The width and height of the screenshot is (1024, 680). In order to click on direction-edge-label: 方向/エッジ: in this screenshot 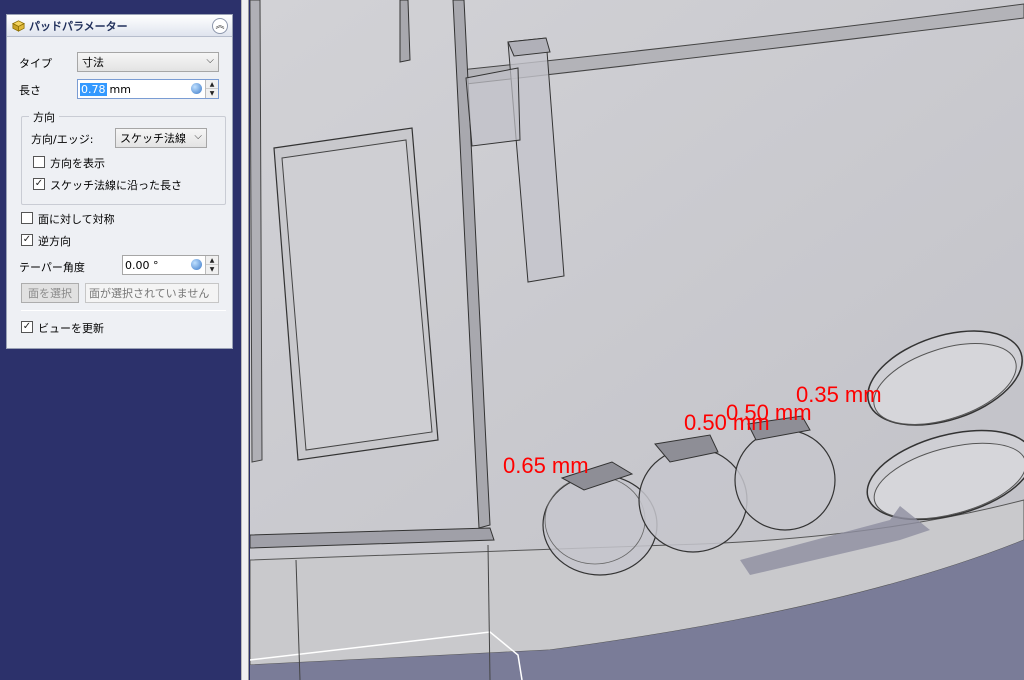, I will do `click(62, 139)`.